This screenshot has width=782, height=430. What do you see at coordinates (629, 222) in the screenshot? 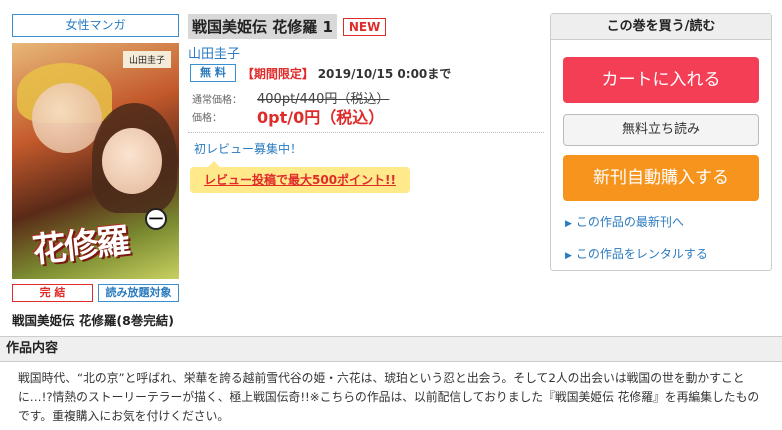
I see `latest-volume-link-label: この作品の最新刊へ` at bounding box center [629, 222].